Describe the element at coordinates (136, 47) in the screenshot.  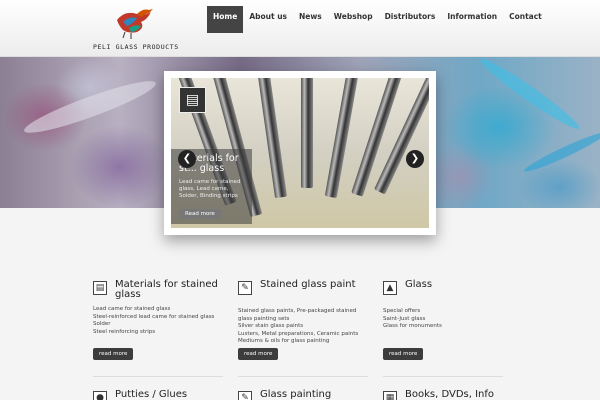
I see `brand-name: PELI GLASS PRODUCTS` at that location.